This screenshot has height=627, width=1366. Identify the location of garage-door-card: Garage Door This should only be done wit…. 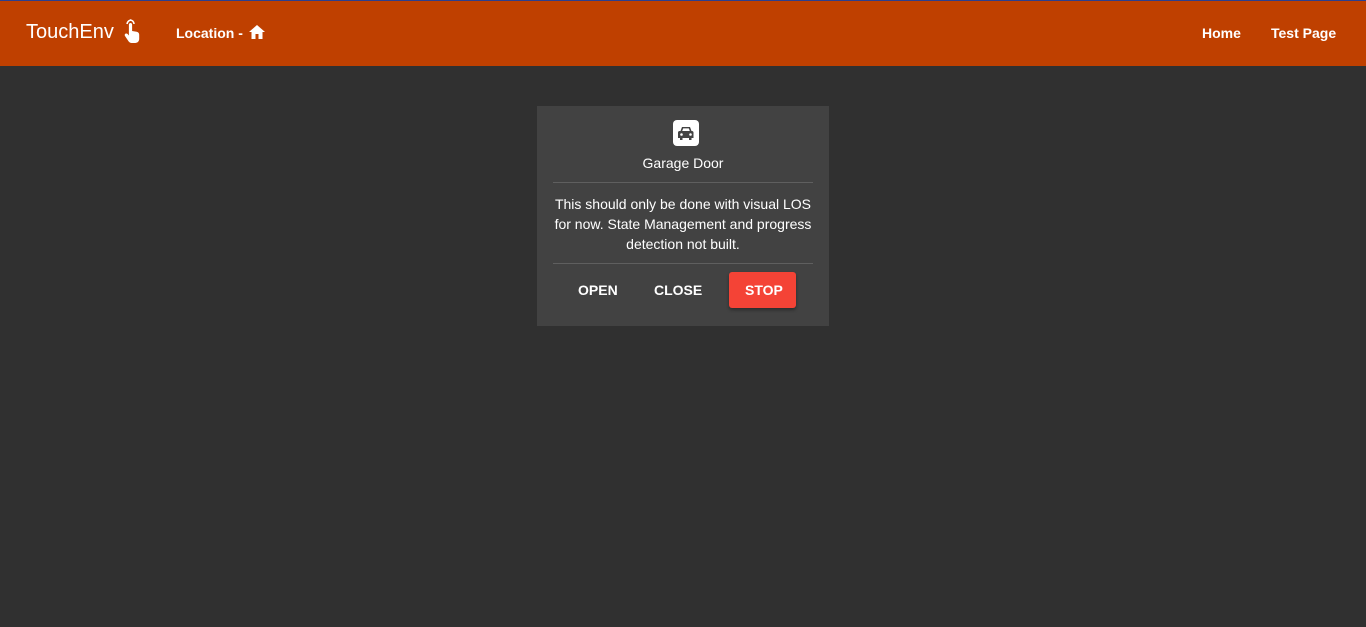
(683, 216).